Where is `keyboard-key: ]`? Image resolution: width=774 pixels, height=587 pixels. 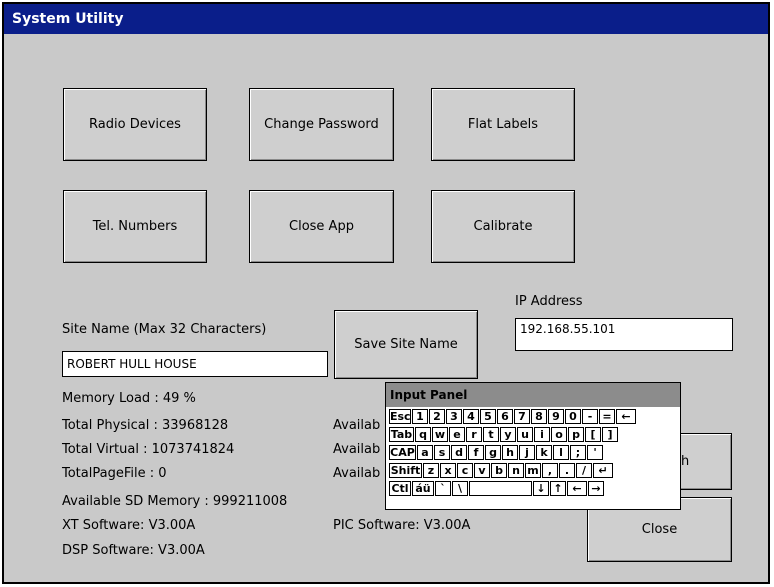 keyboard-key: ] is located at coordinates (610, 434).